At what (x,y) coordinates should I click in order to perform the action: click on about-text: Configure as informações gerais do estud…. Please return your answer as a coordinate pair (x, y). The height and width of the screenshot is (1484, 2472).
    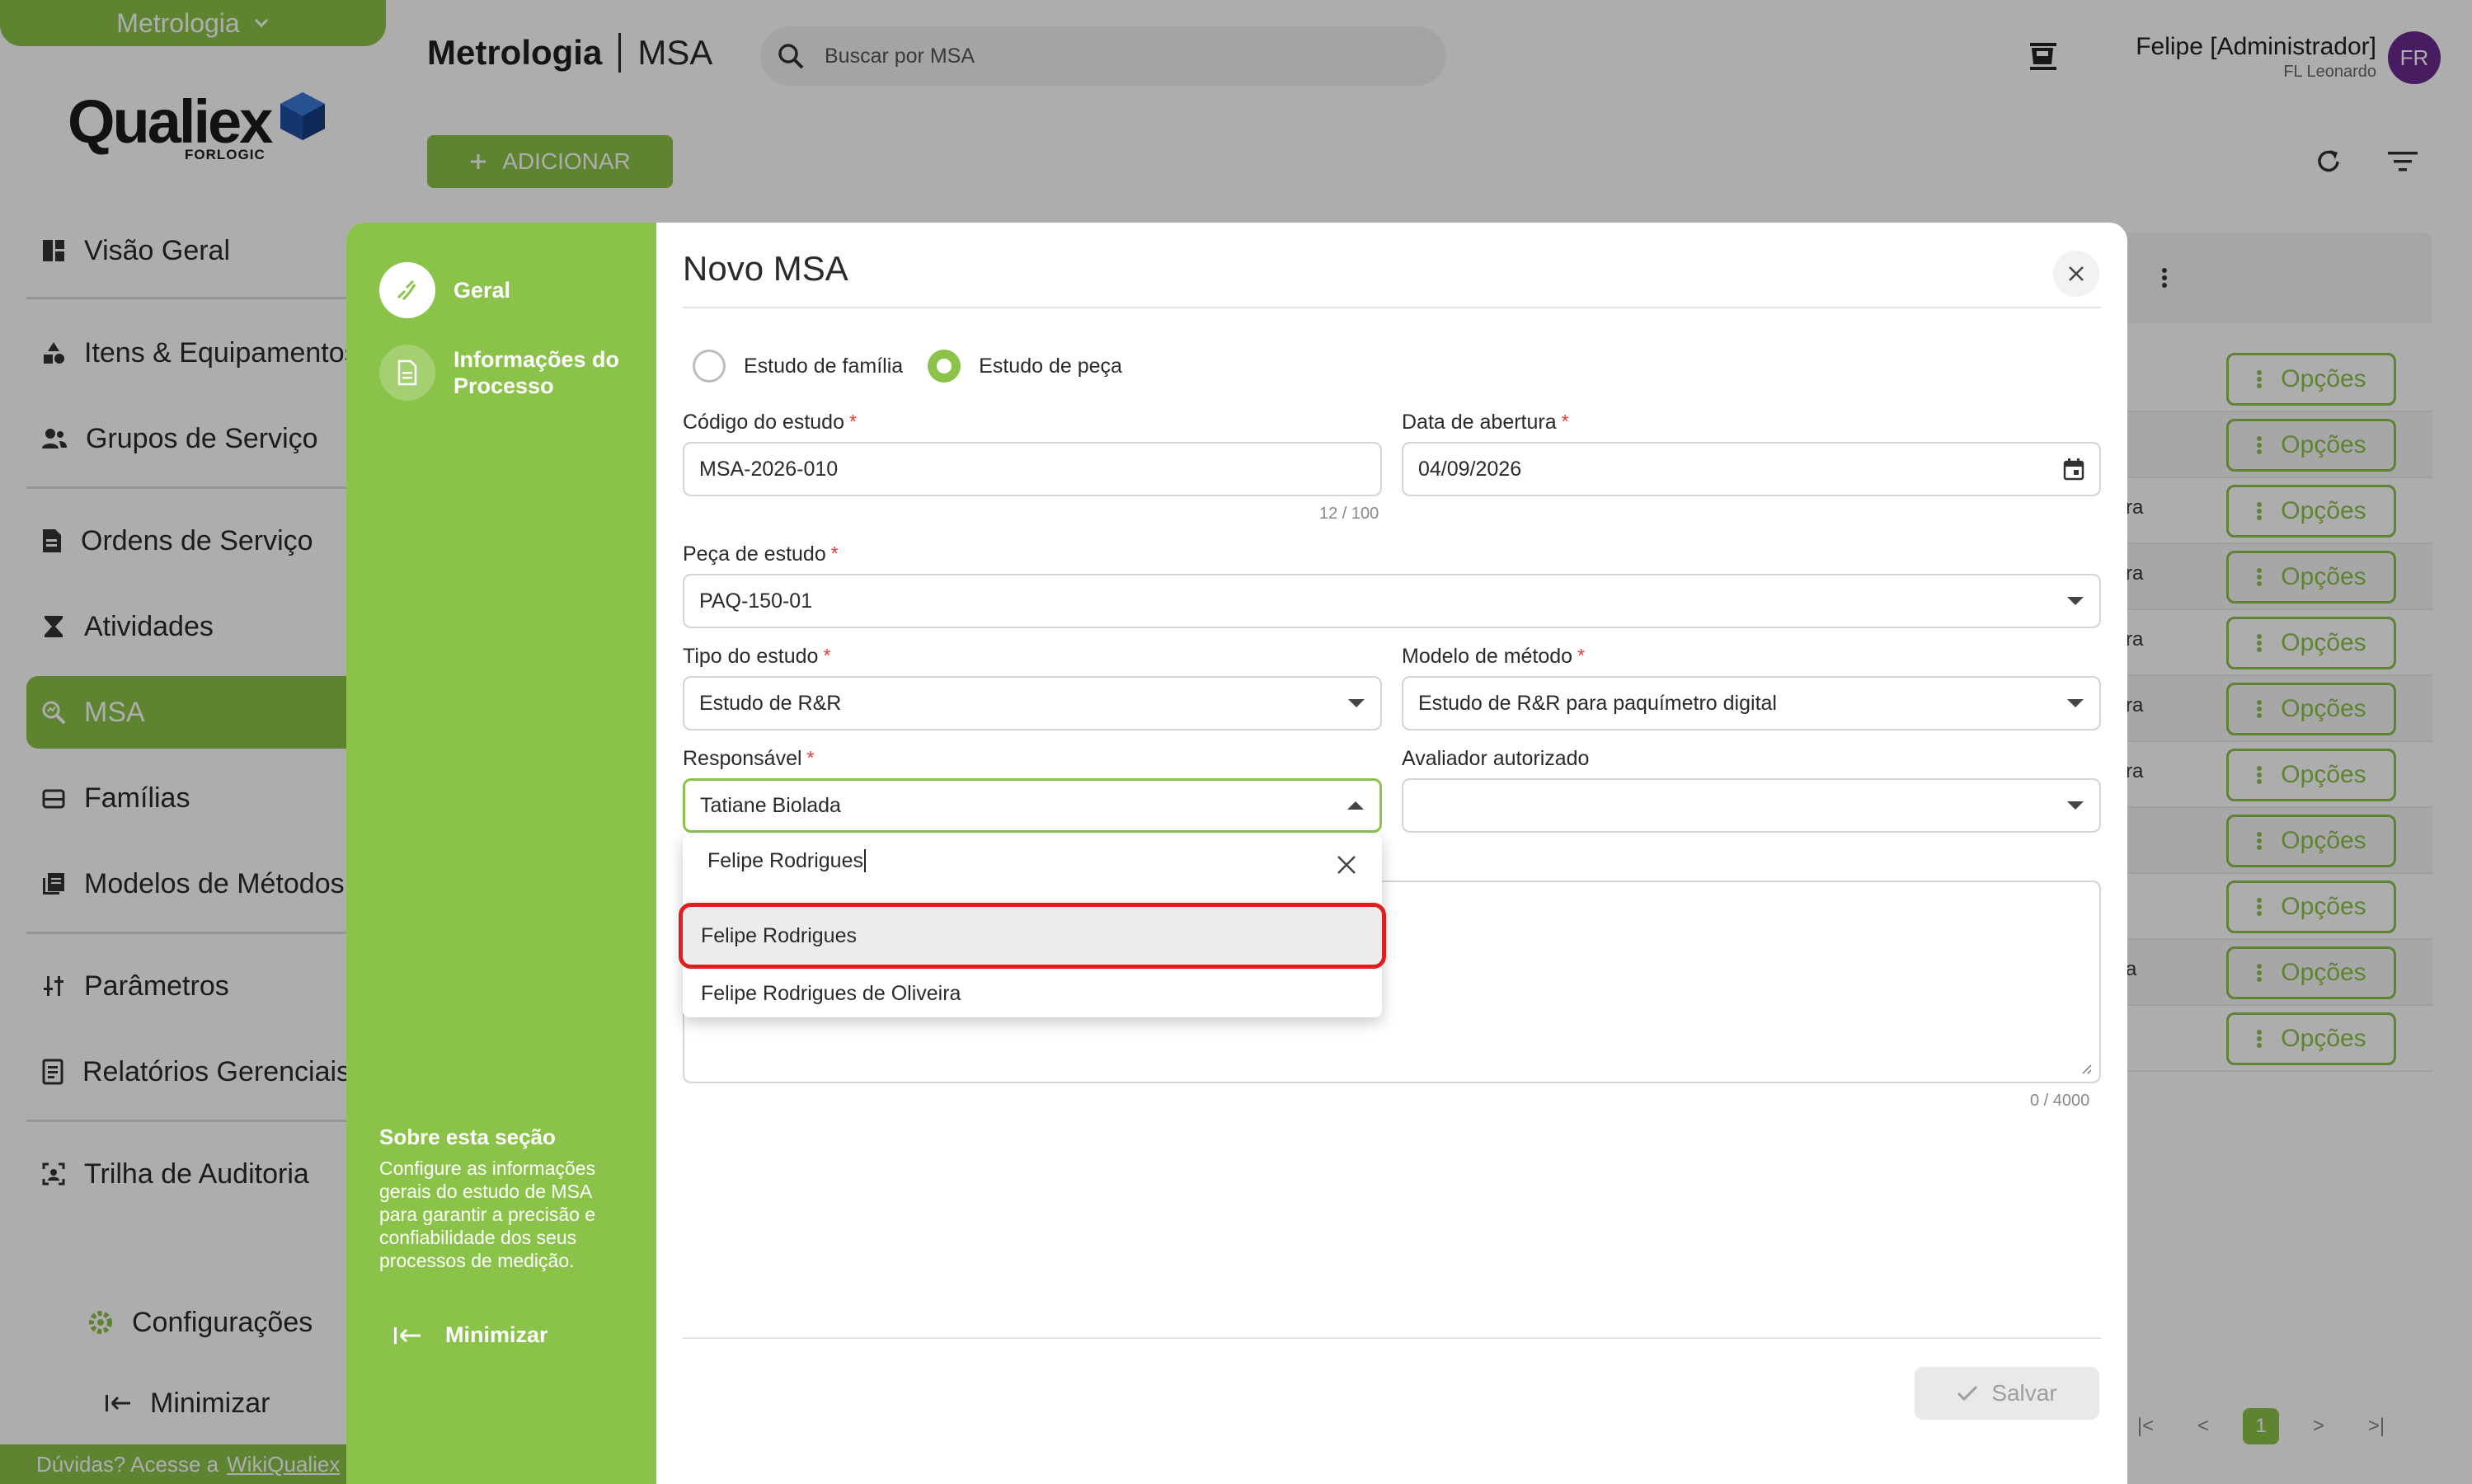
    Looking at the image, I should click on (487, 1214).